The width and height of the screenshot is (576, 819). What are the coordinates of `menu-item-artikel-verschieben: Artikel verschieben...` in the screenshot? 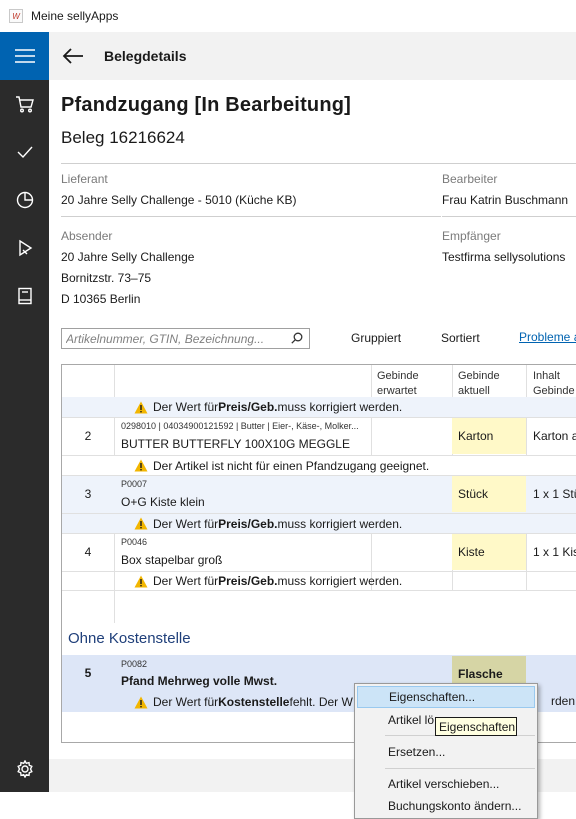 It's located at (446, 784).